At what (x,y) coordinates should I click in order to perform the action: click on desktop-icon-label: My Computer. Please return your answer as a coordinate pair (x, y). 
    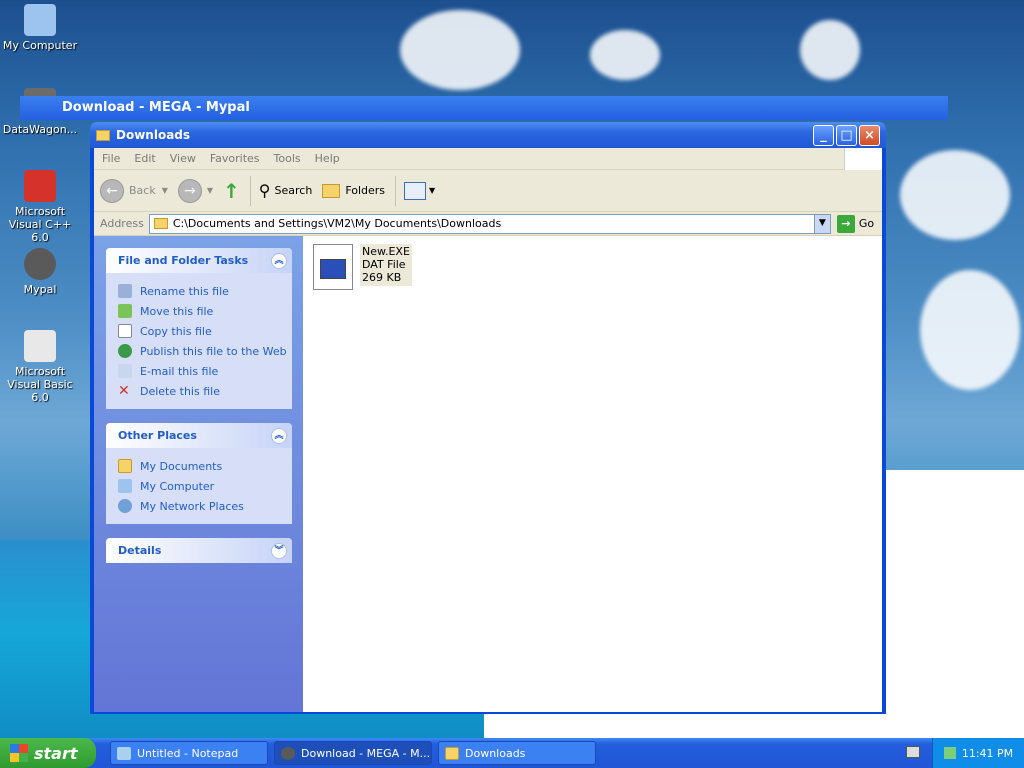
    Looking at the image, I should click on (40, 45).